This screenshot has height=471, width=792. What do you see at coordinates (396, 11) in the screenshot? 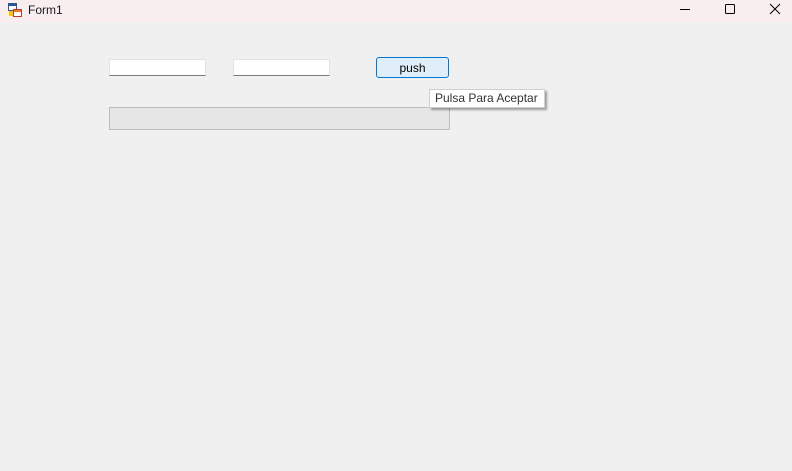
I see `title-bar: Form1` at bounding box center [396, 11].